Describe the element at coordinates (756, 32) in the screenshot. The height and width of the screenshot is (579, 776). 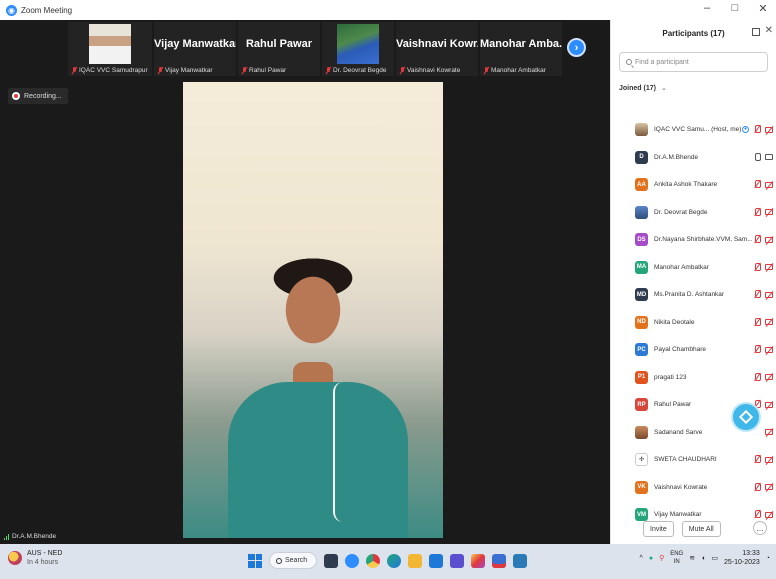
I see `popout-icon` at that location.